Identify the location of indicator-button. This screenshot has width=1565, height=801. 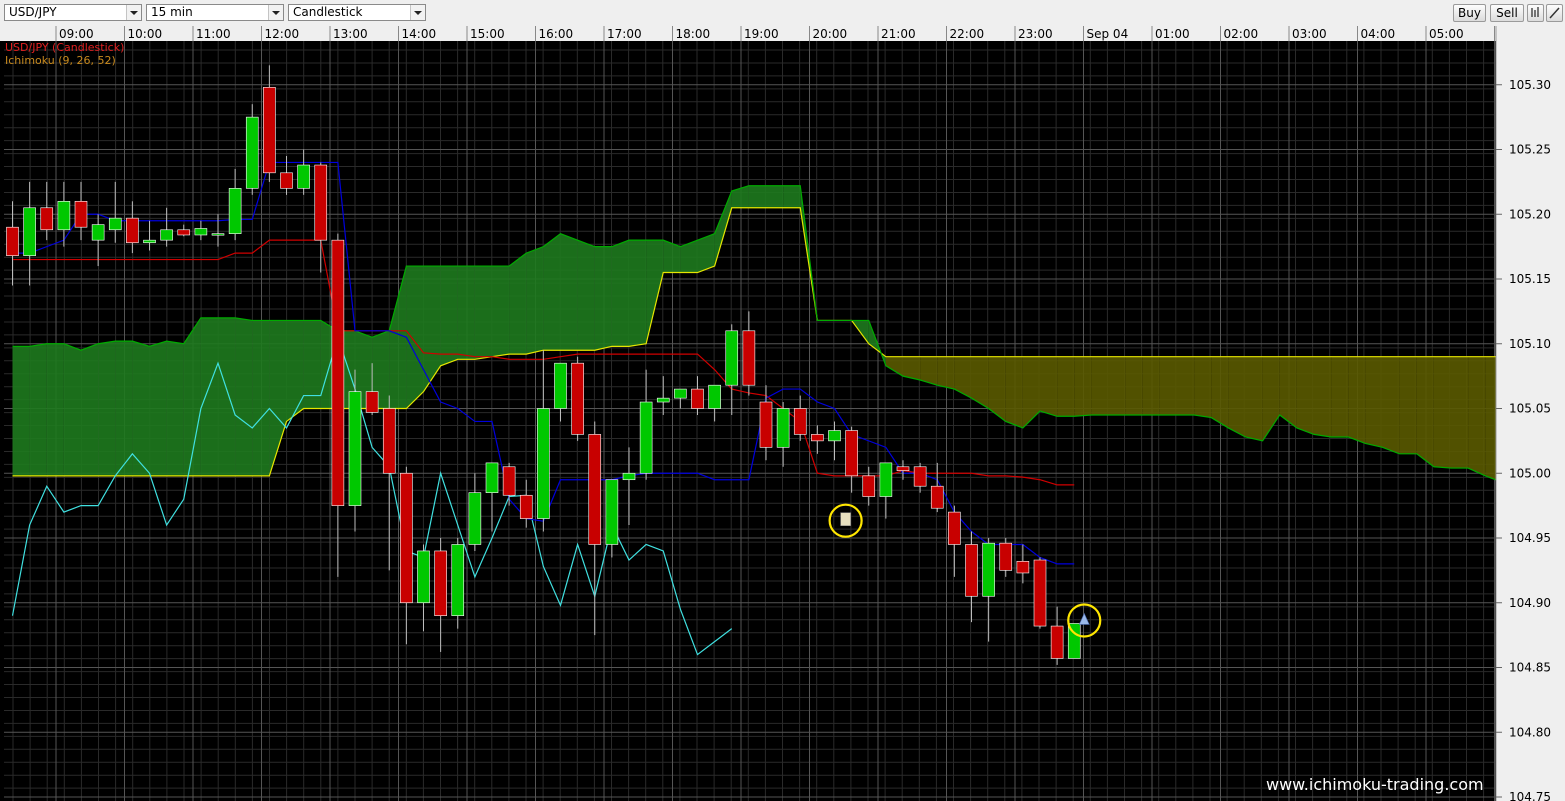
(1535, 13).